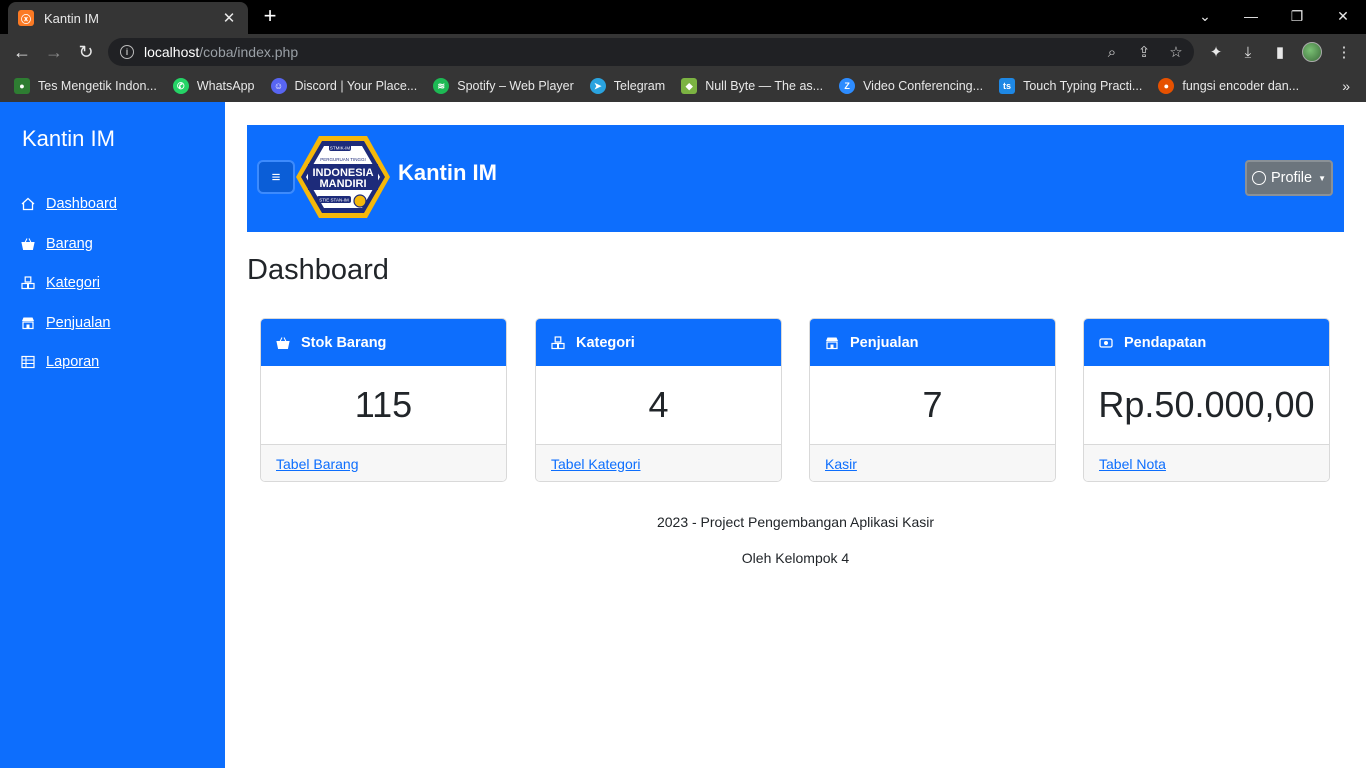 This screenshot has width=1366, height=768. Describe the element at coordinates (1248, 52) in the screenshot. I see `download-icon: ⤓` at that location.